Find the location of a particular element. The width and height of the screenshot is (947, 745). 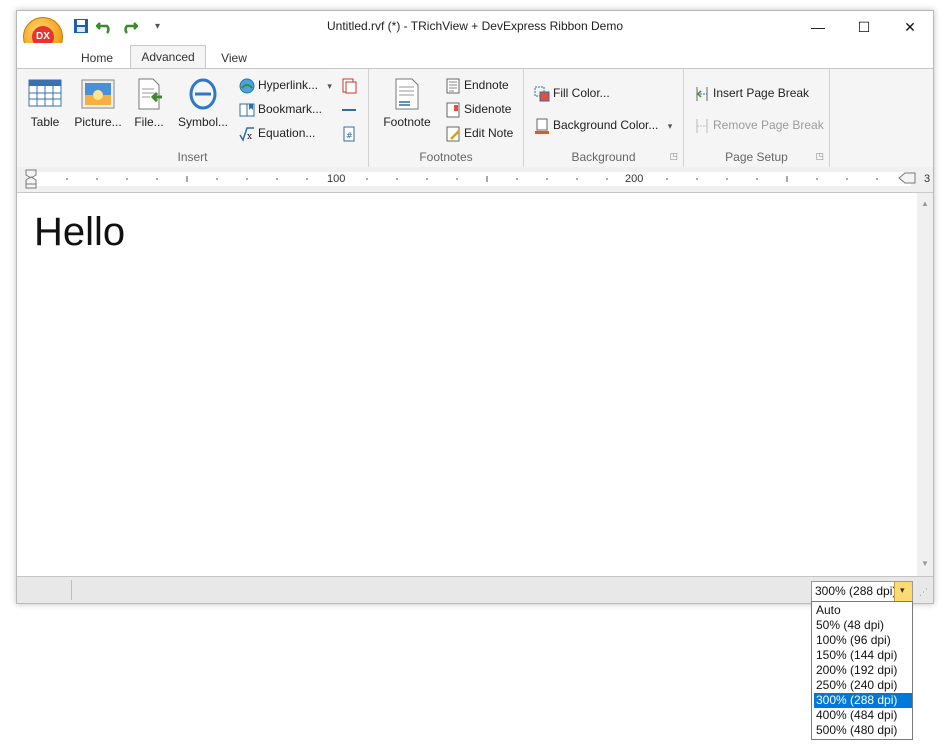

zoom-option: Auto is located at coordinates (863, 610).